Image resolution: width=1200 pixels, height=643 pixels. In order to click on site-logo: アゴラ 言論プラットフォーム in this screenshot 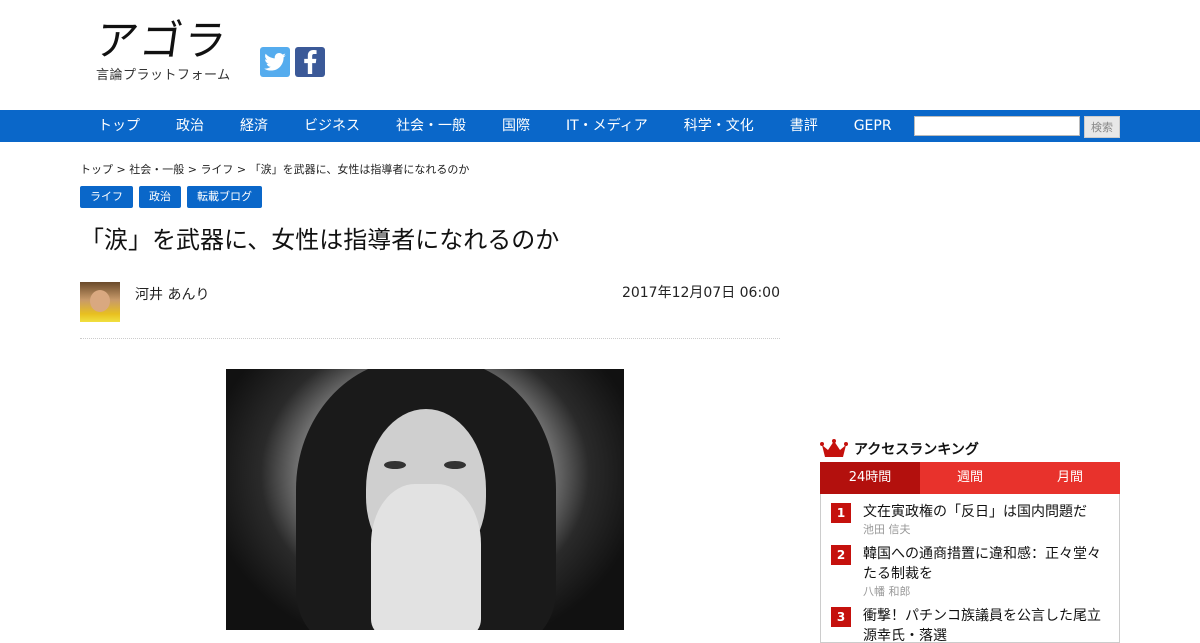, I will do `click(162, 49)`.